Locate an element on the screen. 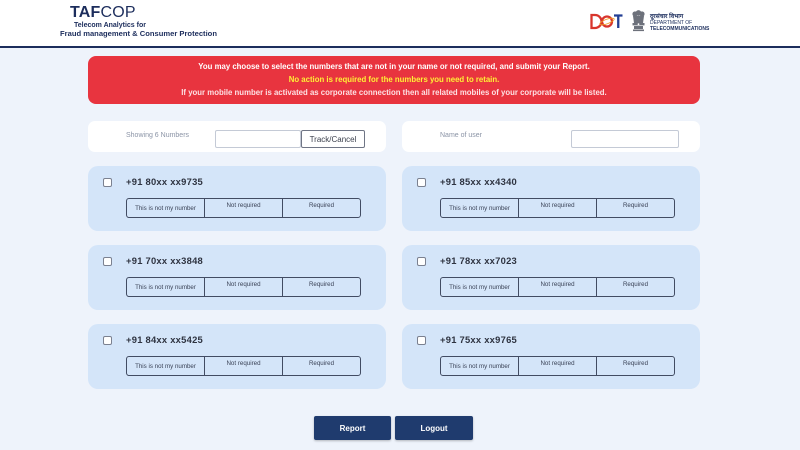 This screenshot has height=450, width=800. track-filter-panel: Showing 6 Numbers Track/Cancel is located at coordinates (237, 136).